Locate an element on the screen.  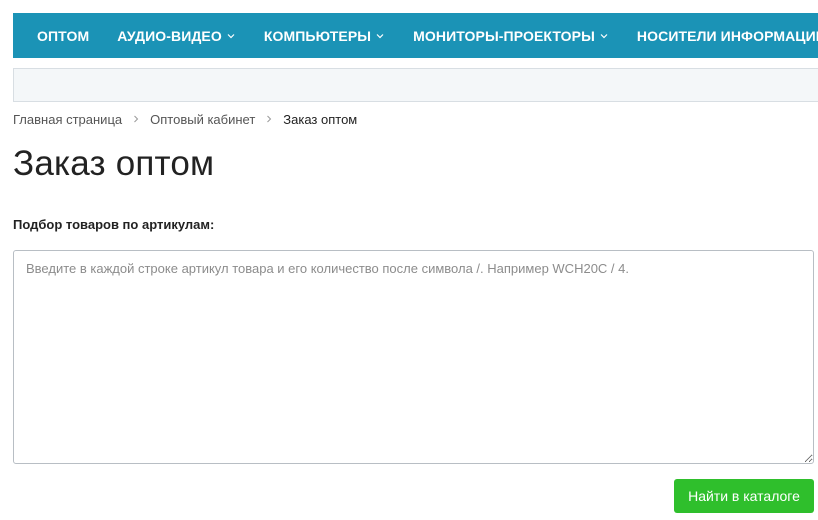
nav-item-label: АУДИО-ВИДЕО is located at coordinates (169, 35).